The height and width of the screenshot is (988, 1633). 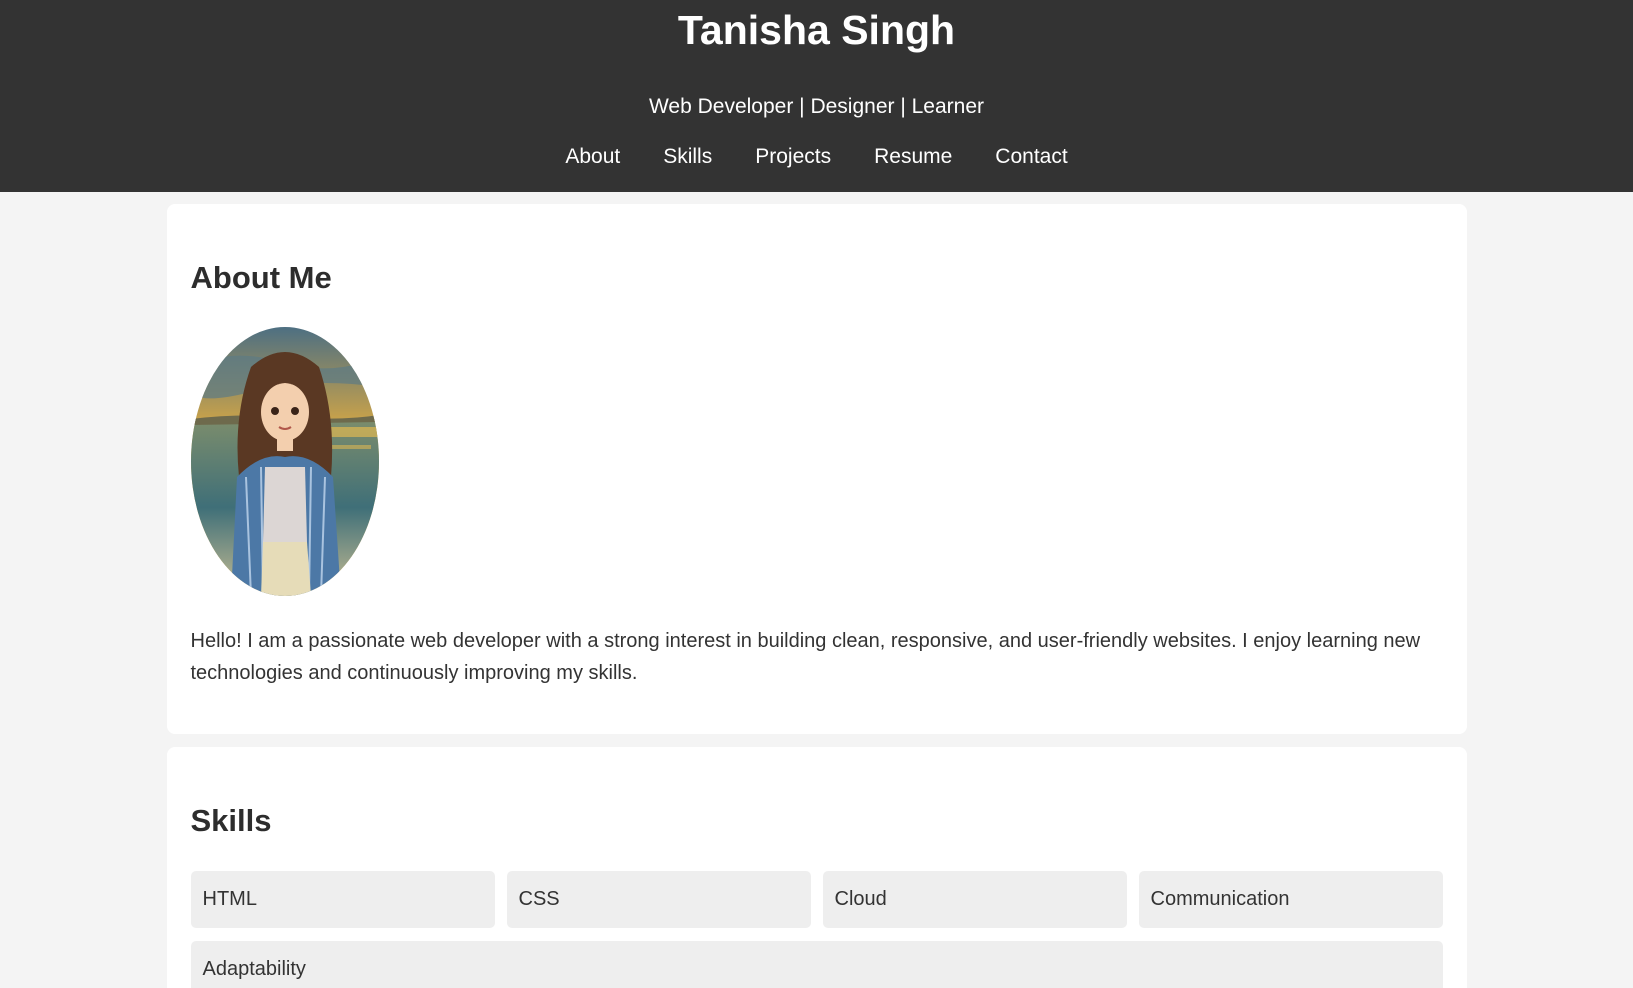 What do you see at coordinates (261, 277) in the screenshot?
I see `about-heading: About Me` at bounding box center [261, 277].